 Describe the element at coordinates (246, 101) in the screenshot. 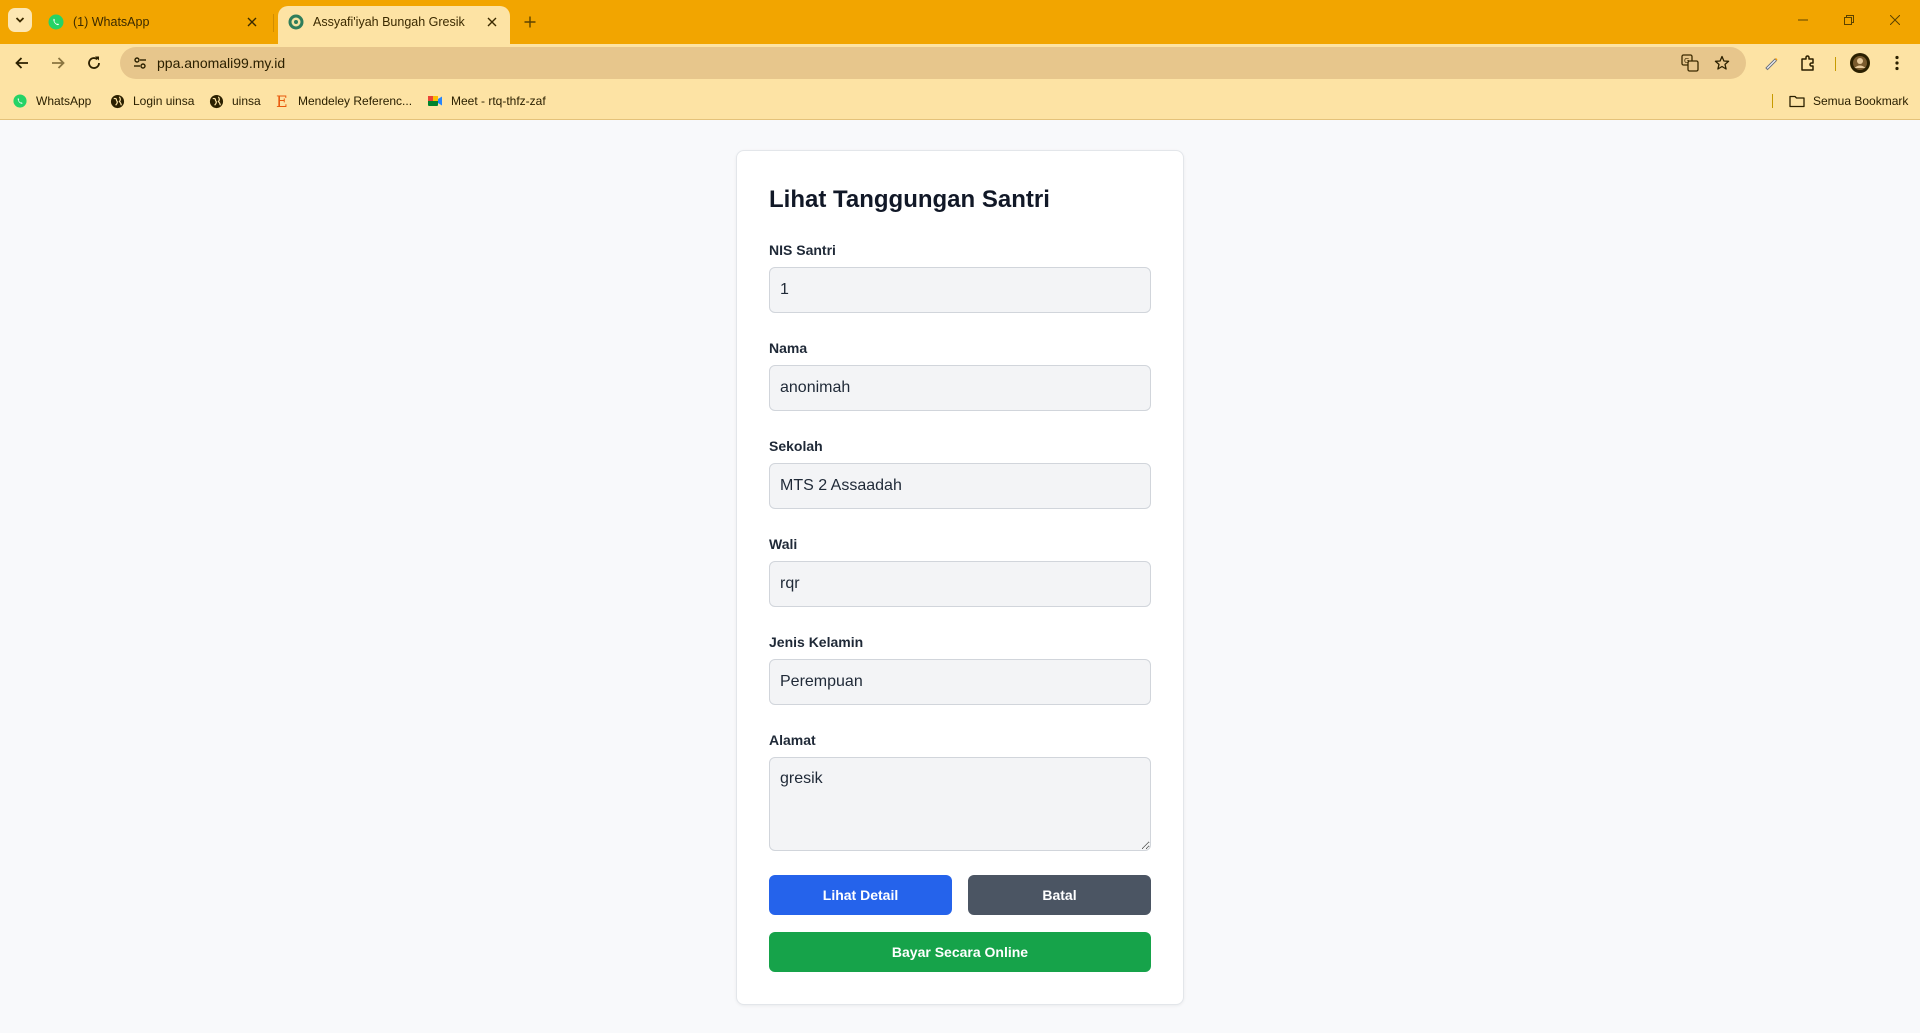

I see `bookmark-label: uinsa` at that location.